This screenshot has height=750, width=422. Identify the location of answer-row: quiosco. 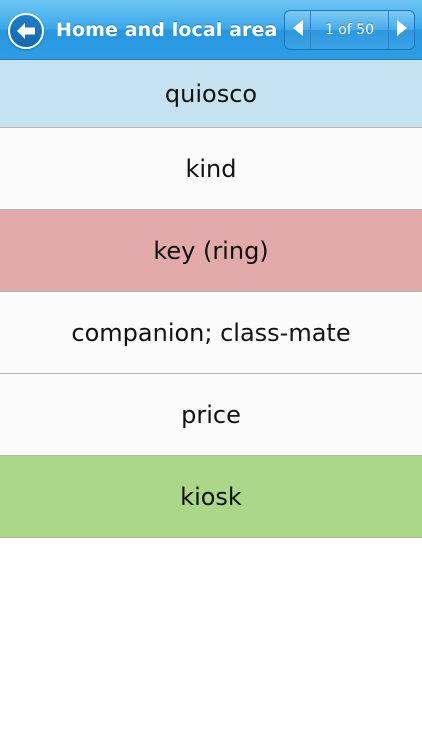
(211, 94).